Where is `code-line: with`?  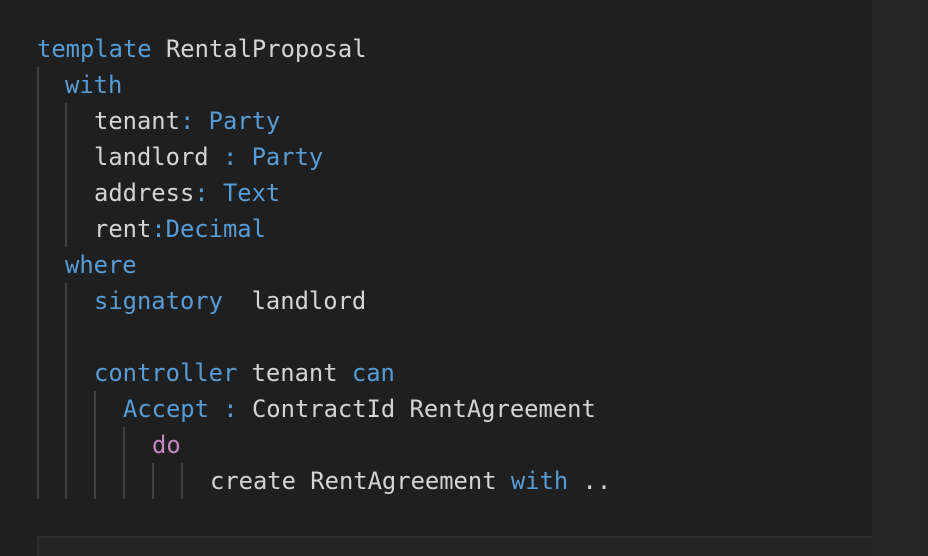 code-line: with is located at coordinates (93, 85).